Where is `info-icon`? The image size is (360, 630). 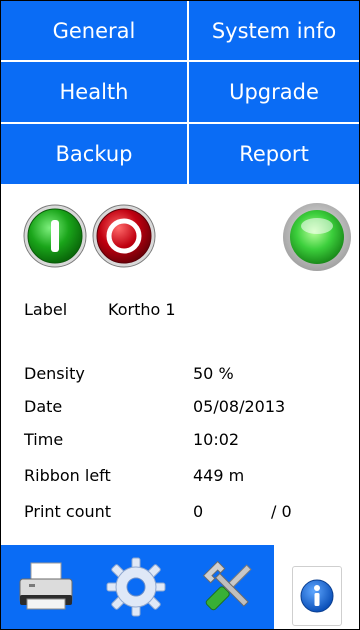
info-icon is located at coordinates (317, 596).